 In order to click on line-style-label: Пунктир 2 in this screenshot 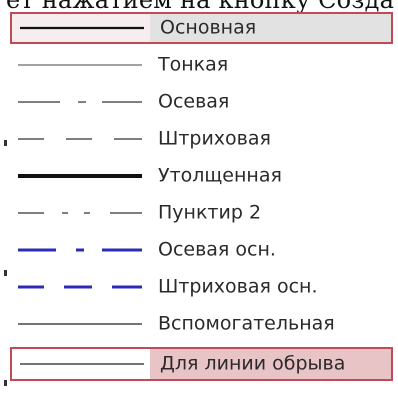, I will do `click(210, 212)`.